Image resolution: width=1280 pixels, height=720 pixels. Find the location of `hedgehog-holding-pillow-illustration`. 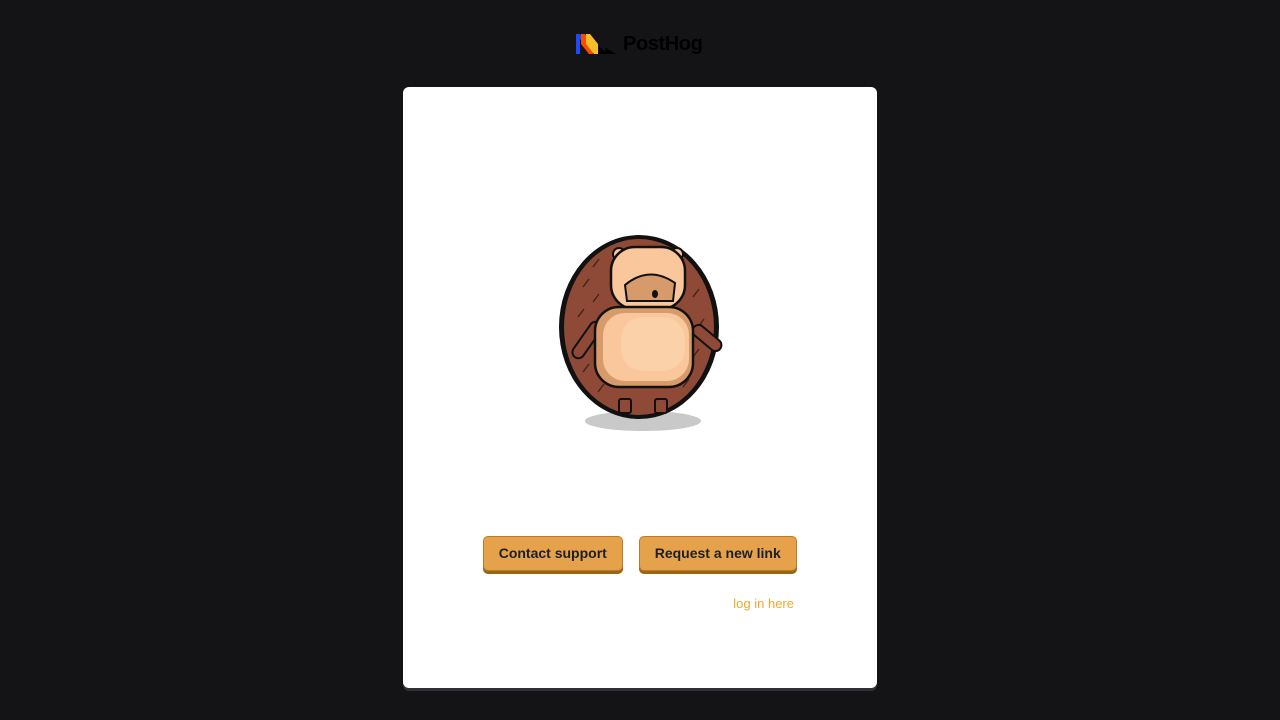

hedgehog-holding-pillow-illustration is located at coordinates (641, 333).